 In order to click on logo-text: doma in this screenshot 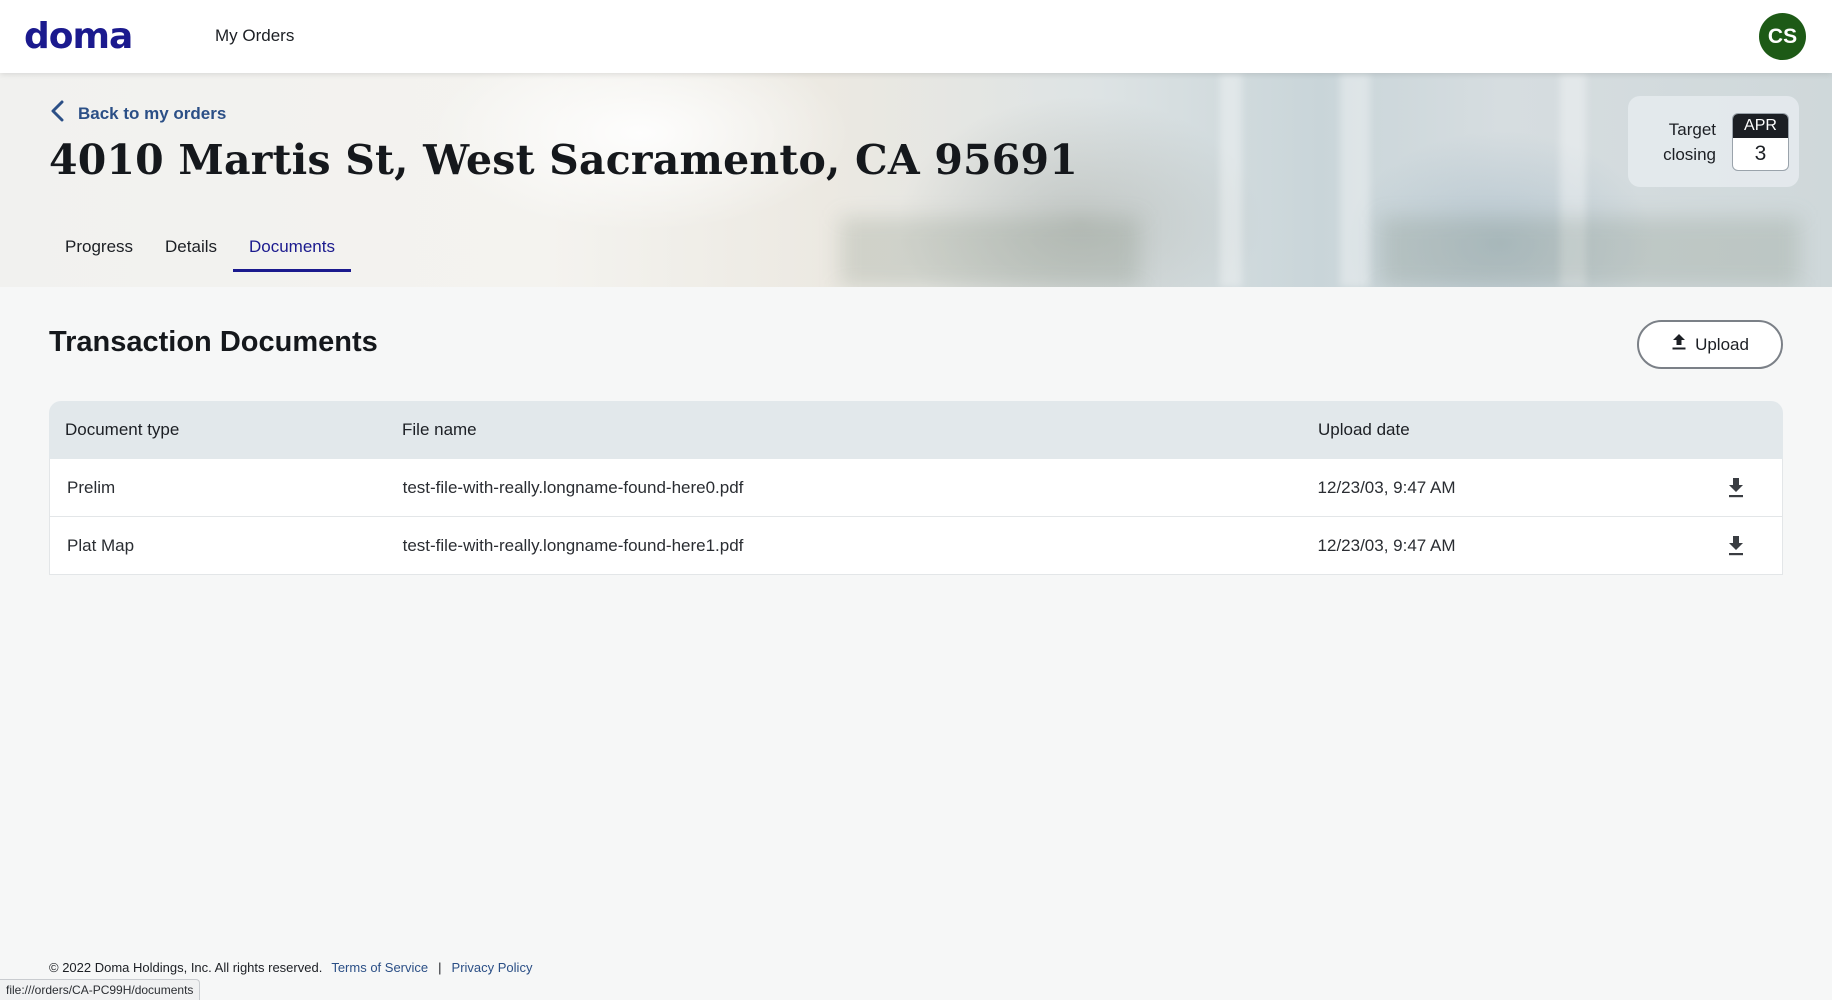, I will do `click(78, 36)`.